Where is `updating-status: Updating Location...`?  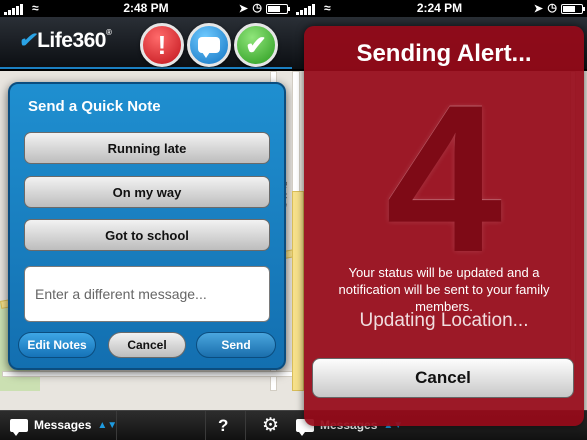 updating-status: Updating Location... is located at coordinates (444, 320).